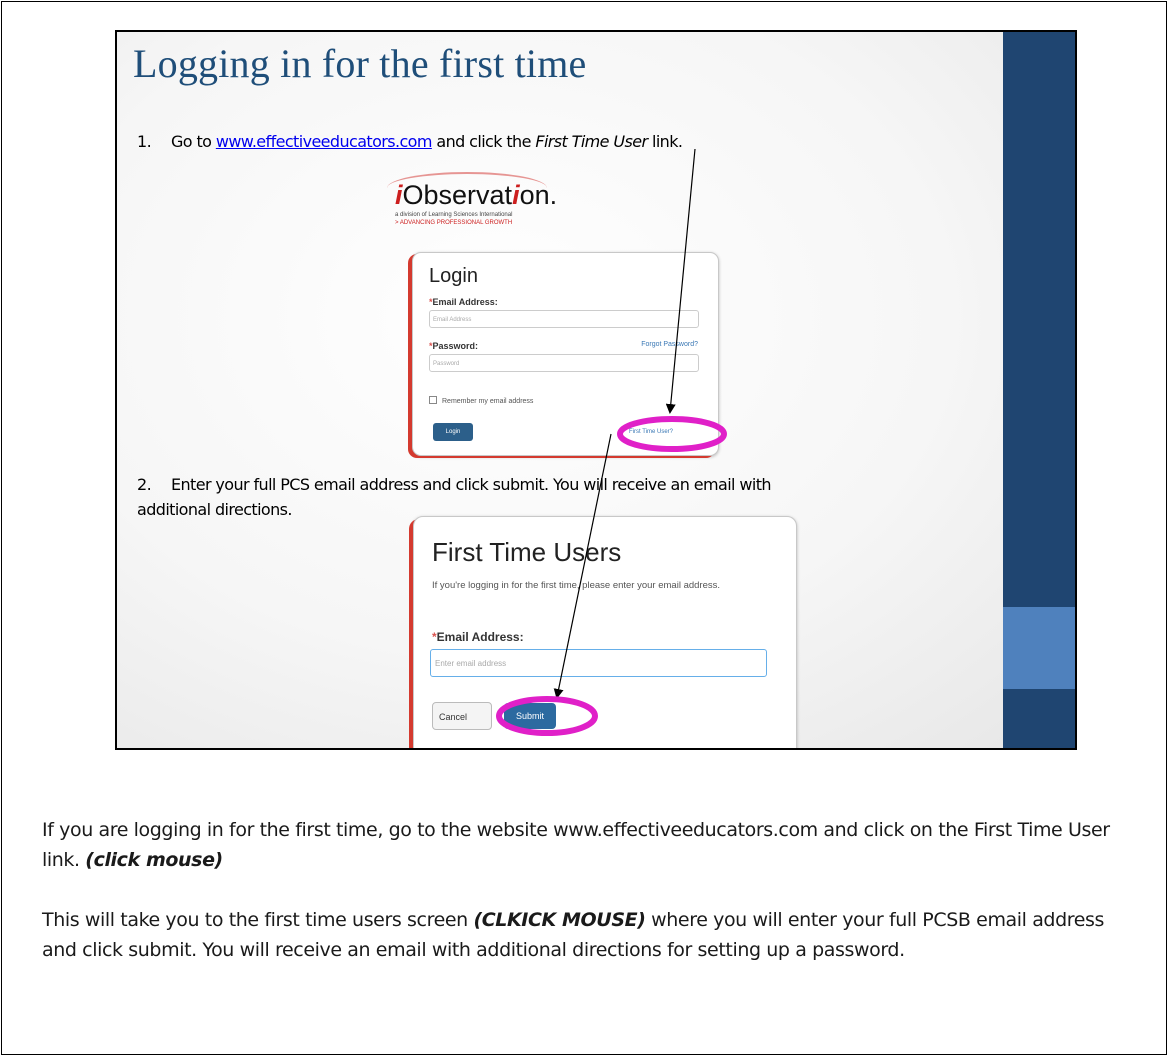 The width and height of the screenshot is (1170, 1057). I want to click on notes-p1-emphasis: (click mouse), so click(154, 860).